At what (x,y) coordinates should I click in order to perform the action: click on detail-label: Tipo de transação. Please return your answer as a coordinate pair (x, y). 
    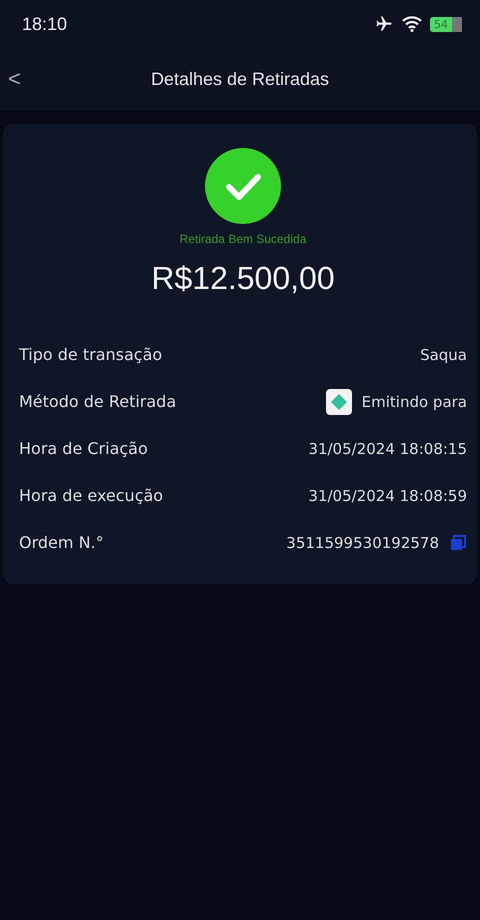
    Looking at the image, I should click on (90, 354).